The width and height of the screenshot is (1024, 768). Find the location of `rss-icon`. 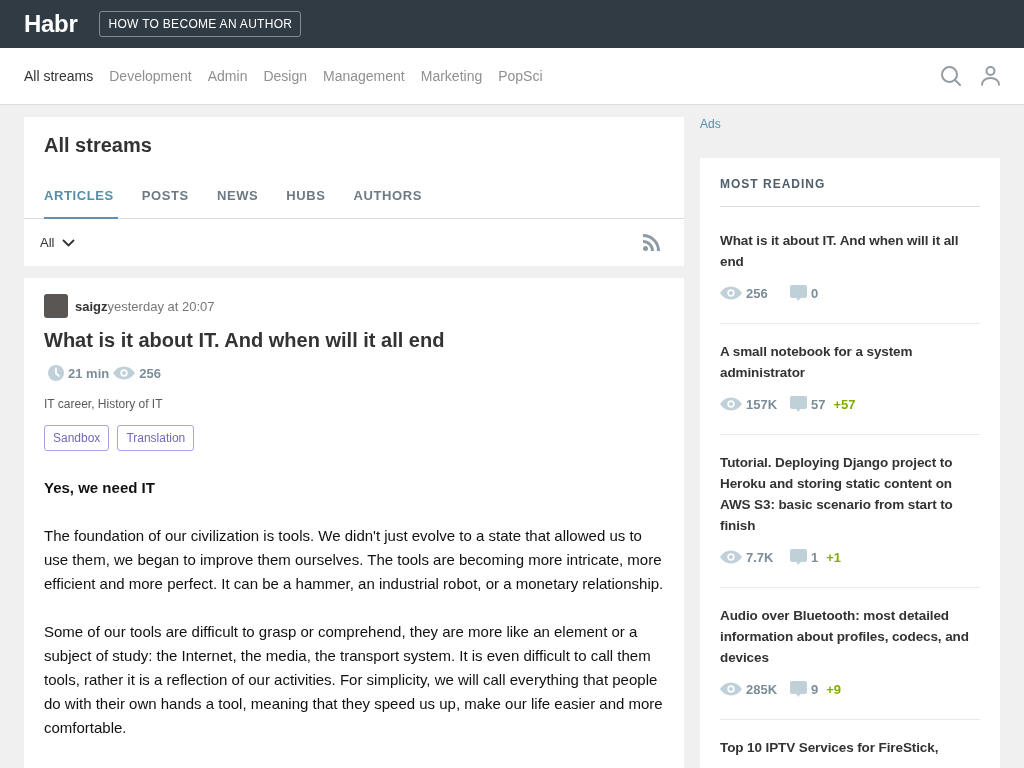

rss-icon is located at coordinates (651, 242).